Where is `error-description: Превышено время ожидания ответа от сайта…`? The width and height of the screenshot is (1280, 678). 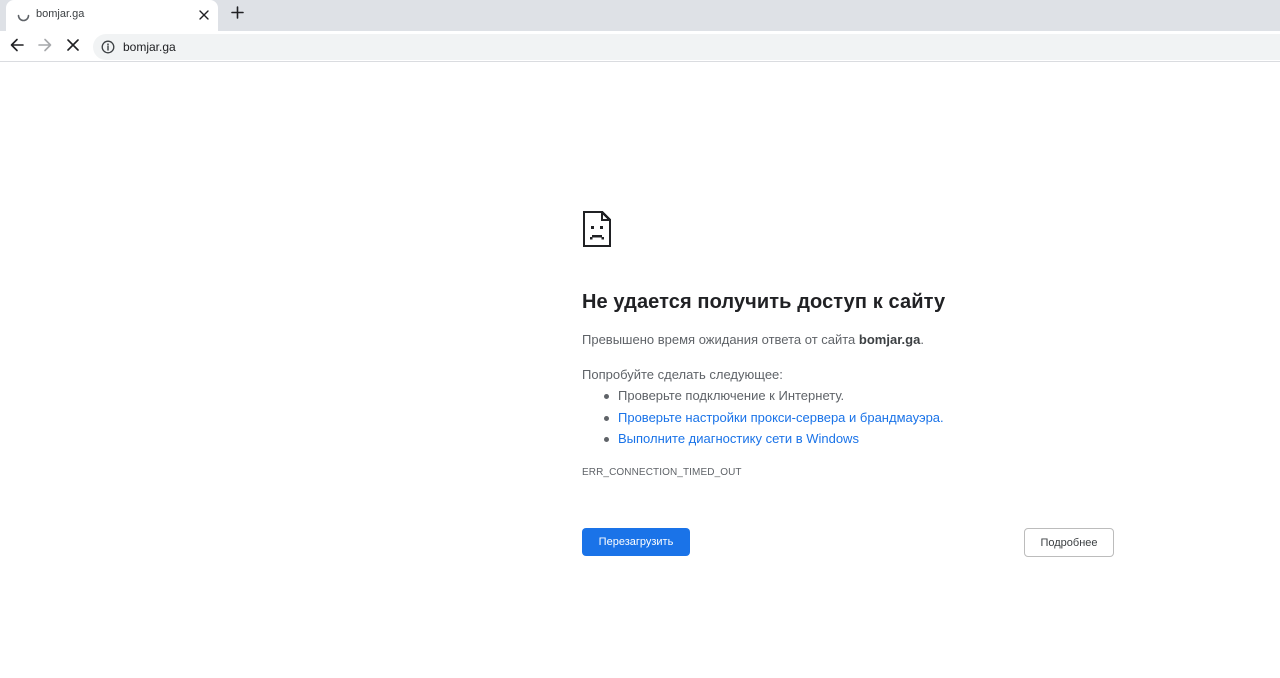
error-description: Превышено время ожидания ответа от сайта… is located at coordinates (753, 339).